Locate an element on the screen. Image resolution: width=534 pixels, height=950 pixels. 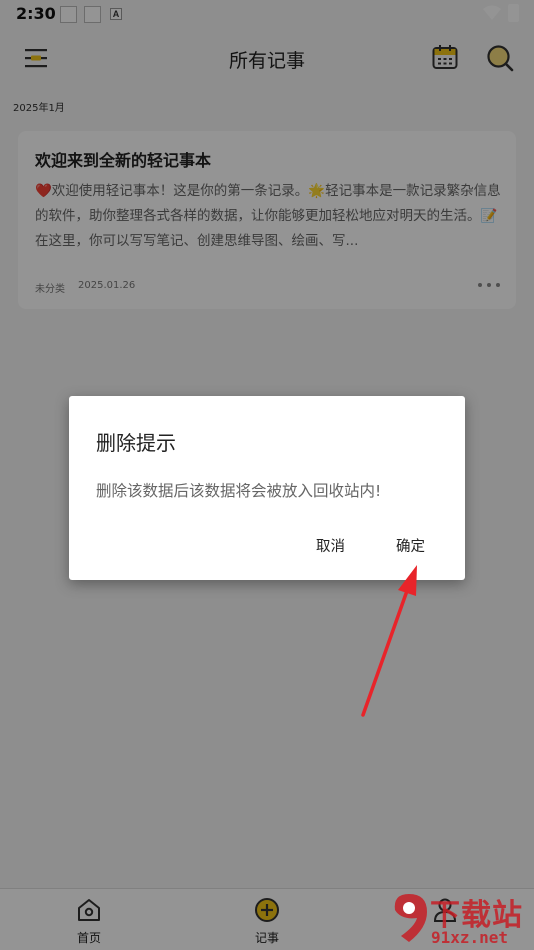
watermark: 下载站 91xz.net is located at coordinates (459, 917).